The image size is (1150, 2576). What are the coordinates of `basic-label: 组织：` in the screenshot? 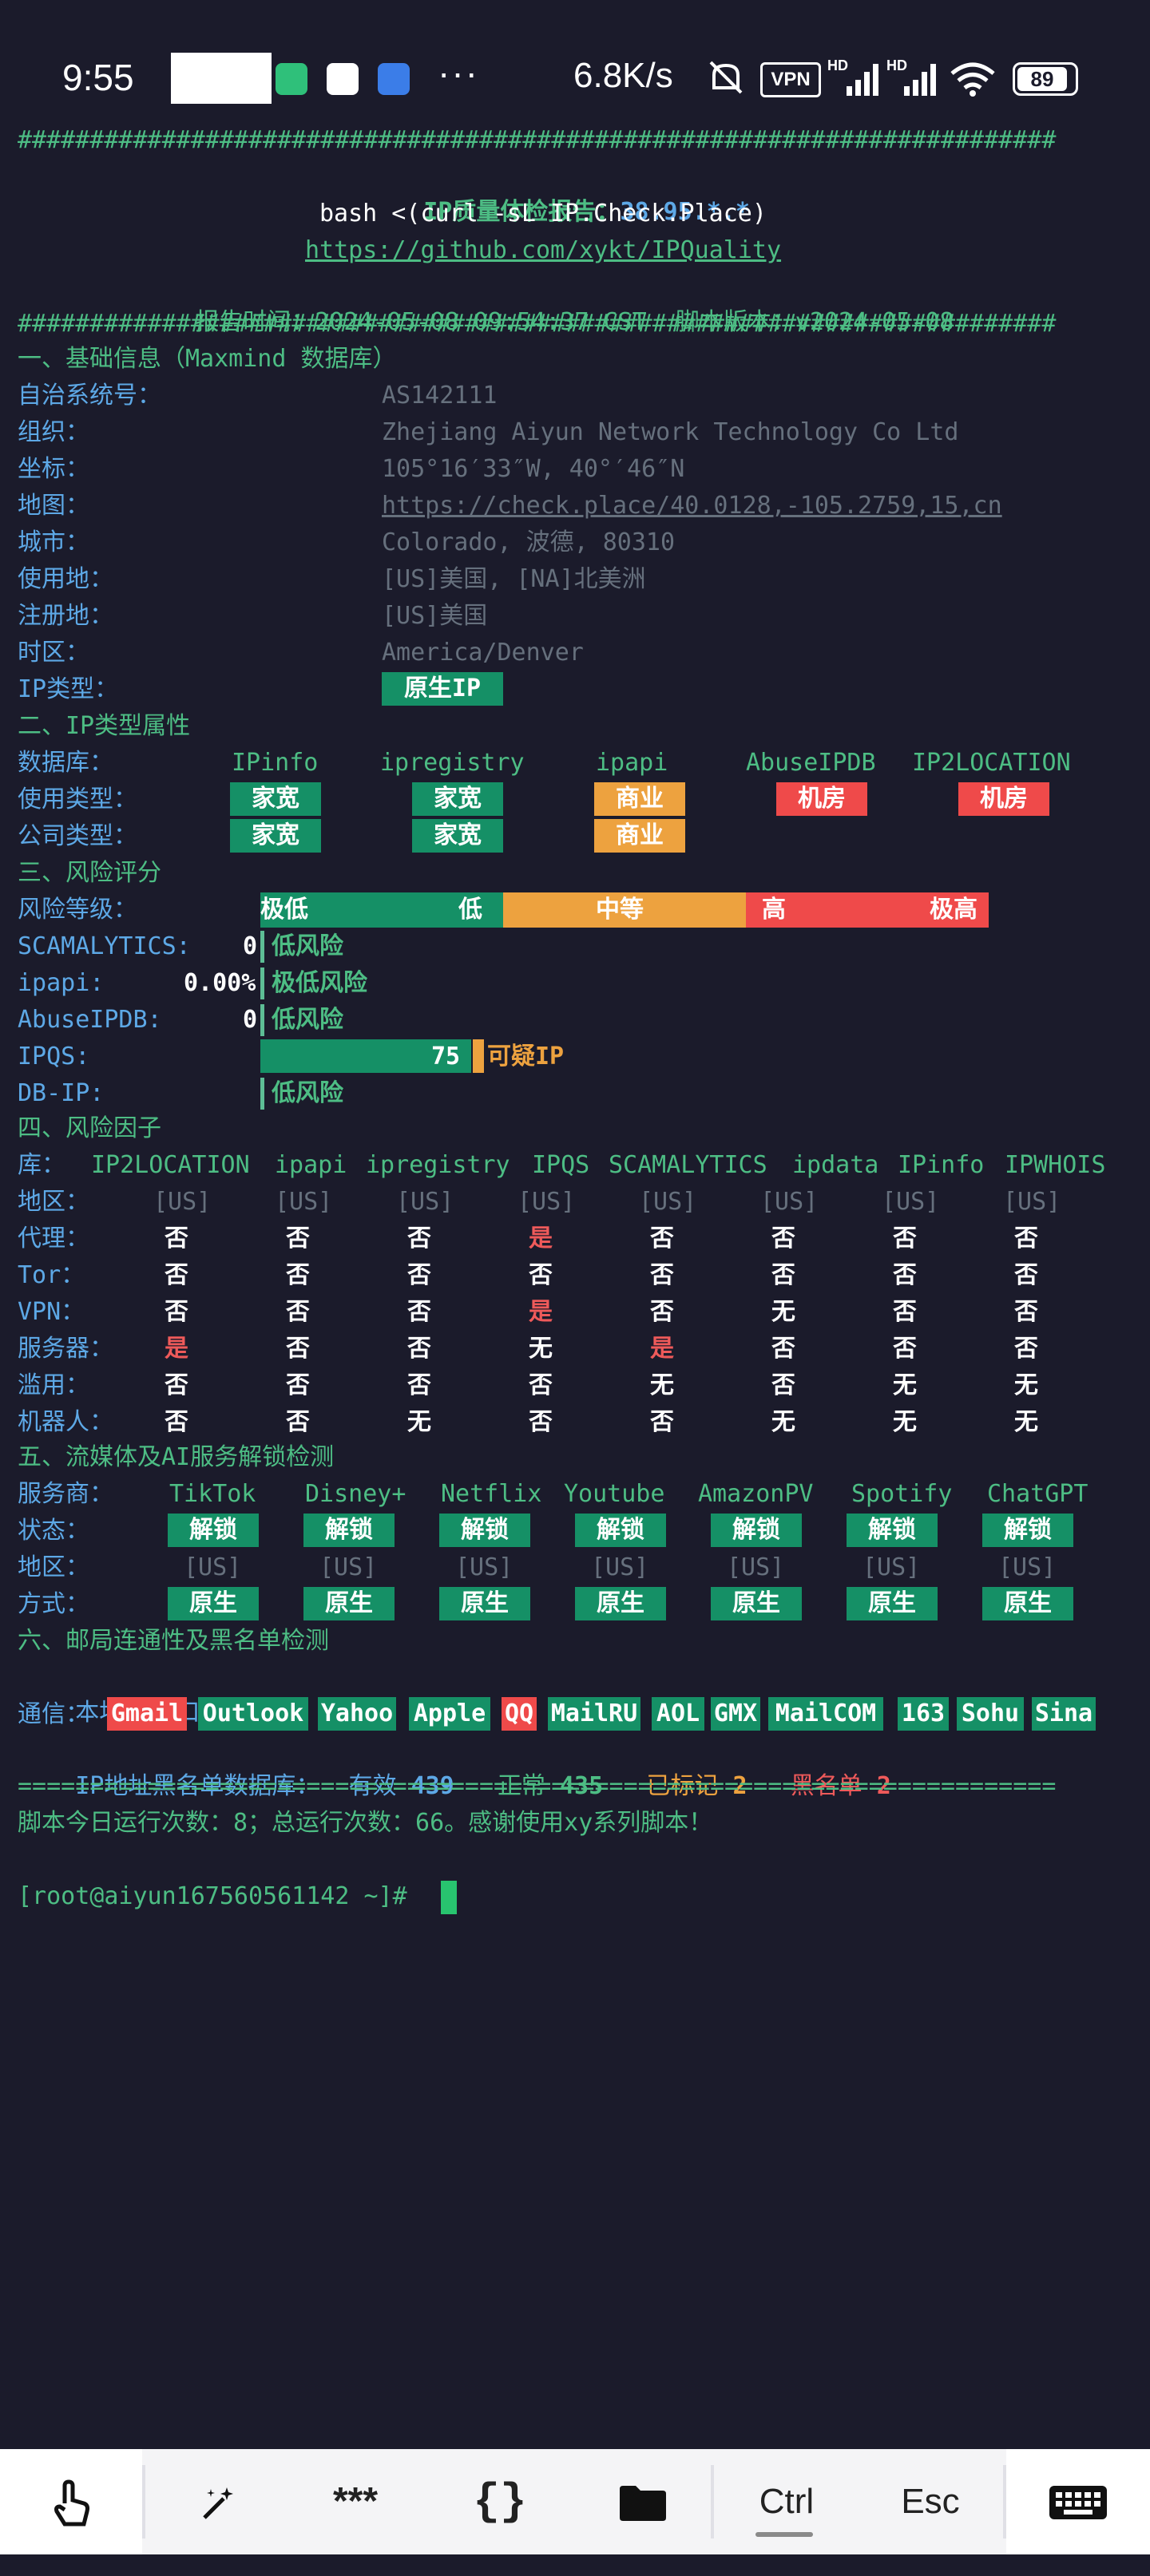 It's located at (54, 432).